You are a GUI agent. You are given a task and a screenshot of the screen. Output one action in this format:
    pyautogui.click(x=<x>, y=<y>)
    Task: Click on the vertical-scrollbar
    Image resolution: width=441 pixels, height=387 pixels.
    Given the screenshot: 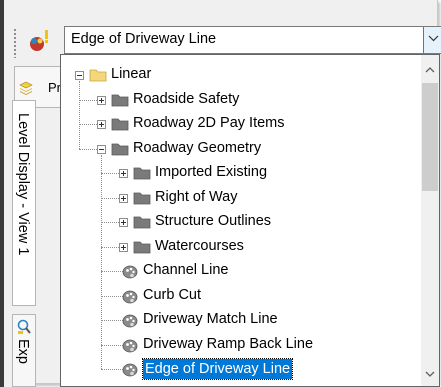 What is the action you would take?
    pyautogui.click(x=430, y=220)
    